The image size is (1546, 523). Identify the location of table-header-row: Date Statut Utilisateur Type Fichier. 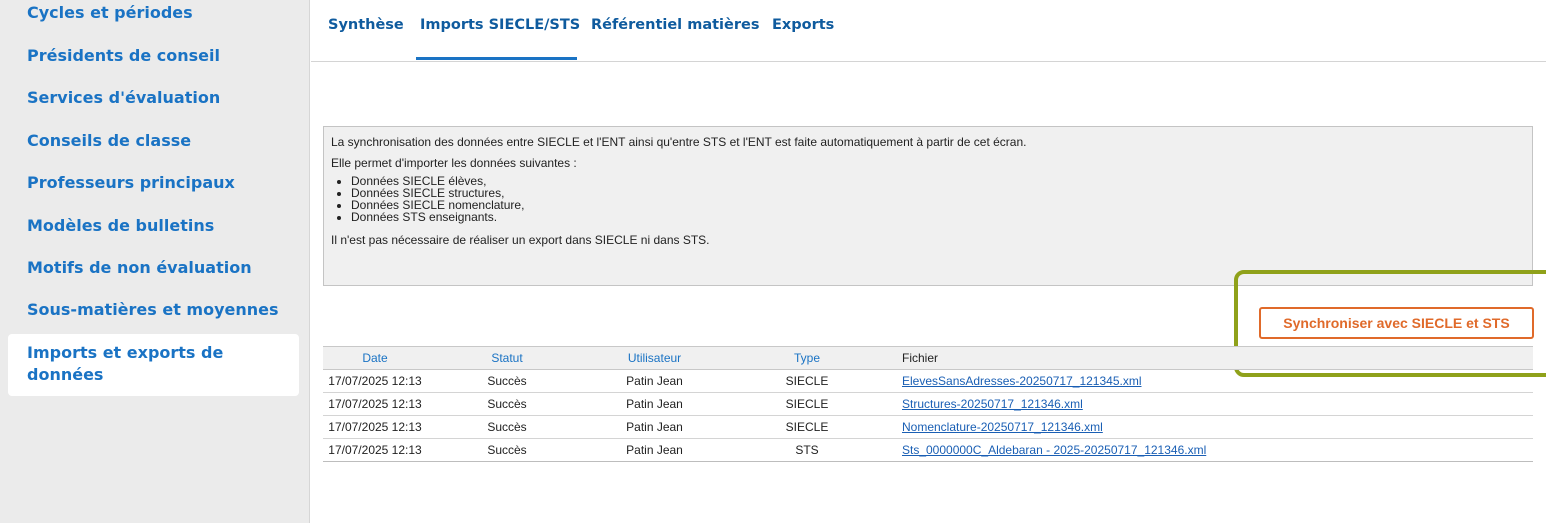
(928, 358).